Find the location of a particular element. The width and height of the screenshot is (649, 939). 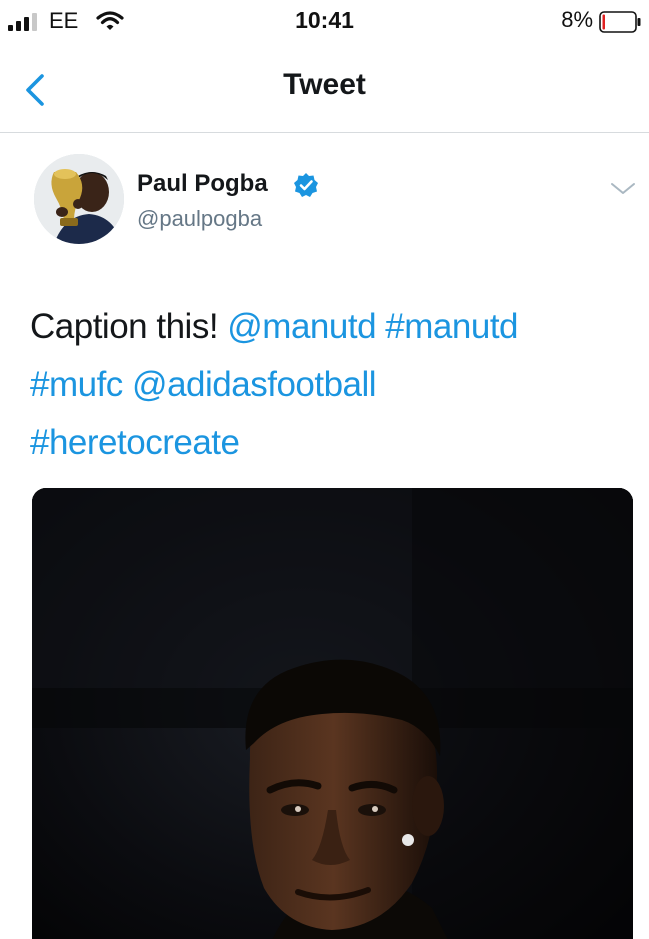

hashtag-link: #heretocreate is located at coordinates (135, 442).